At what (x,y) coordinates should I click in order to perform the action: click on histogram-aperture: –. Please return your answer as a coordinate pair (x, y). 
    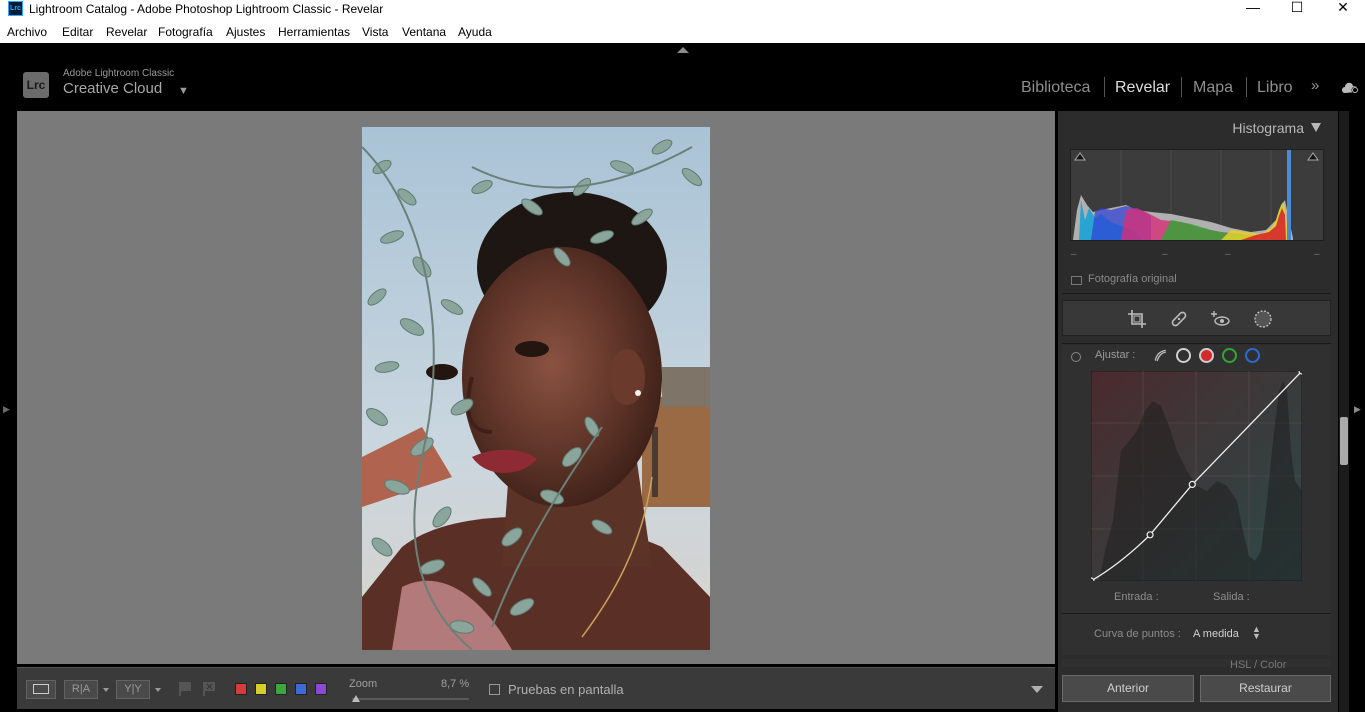
    Looking at the image, I should click on (1228, 254).